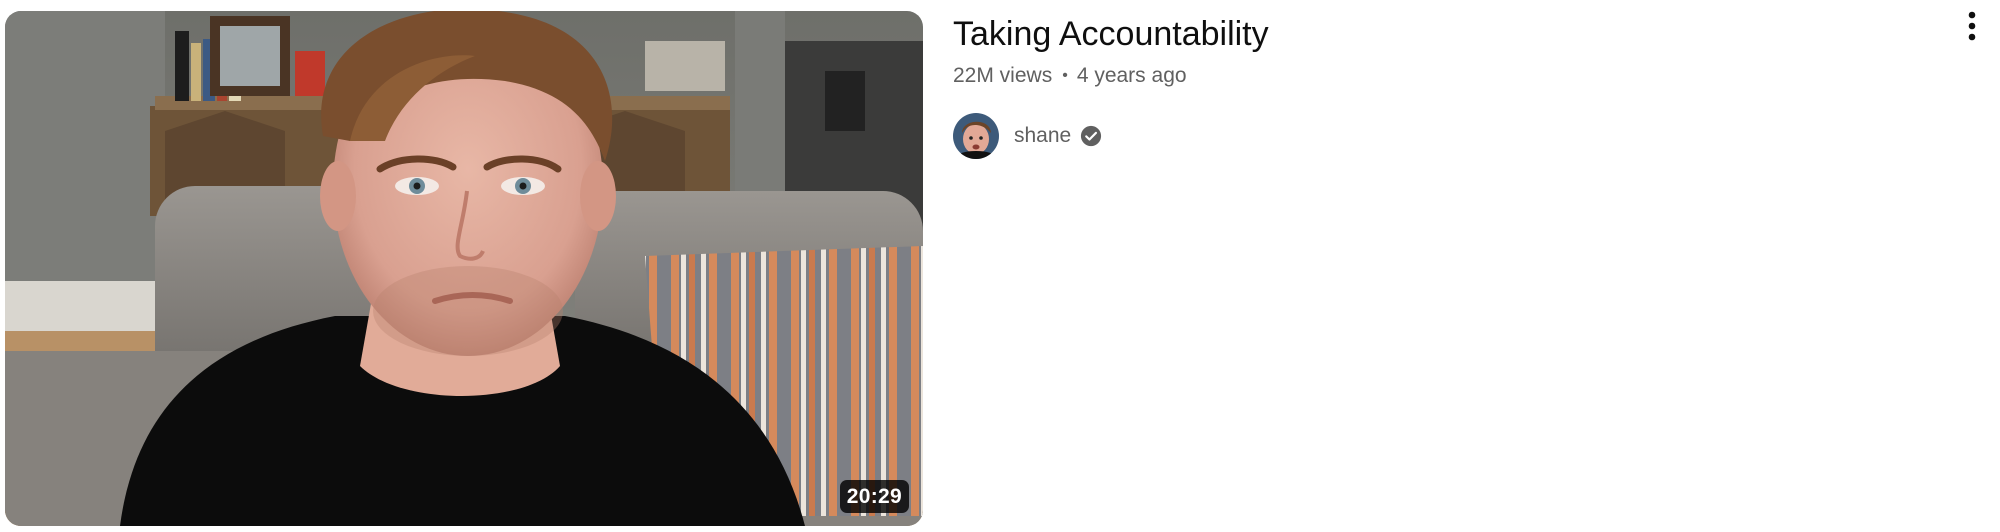  I want to click on view-count: 22M views, so click(1003, 75).